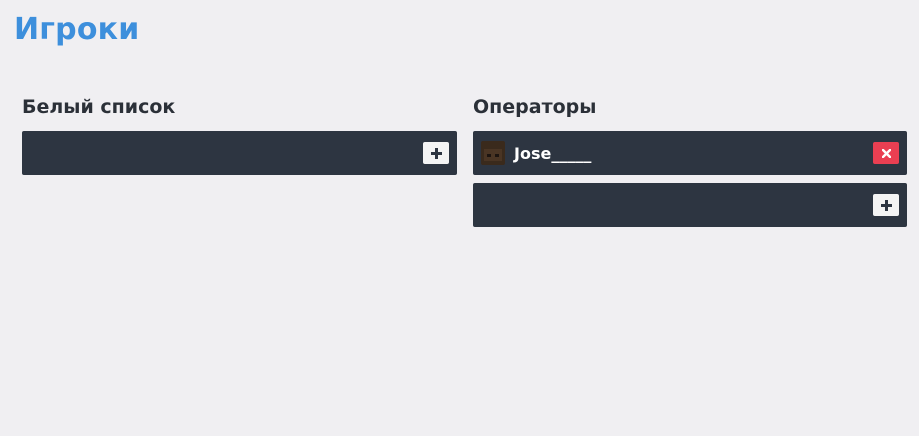 This screenshot has height=436, width=919. What do you see at coordinates (690, 205) in the screenshot?
I see `operators-add-row` at bounding box center [690, 205].